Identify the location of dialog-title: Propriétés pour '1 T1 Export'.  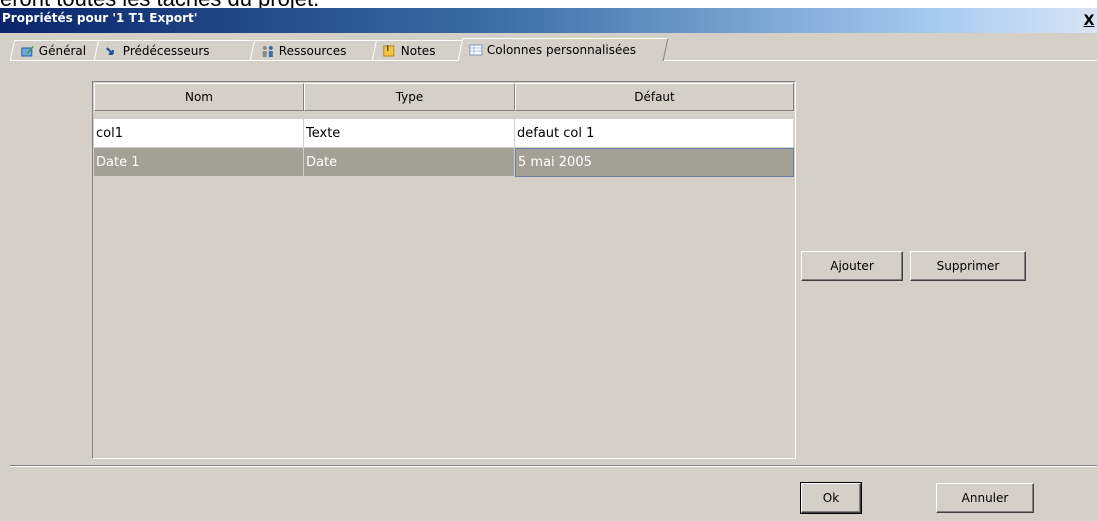
(100, 18).